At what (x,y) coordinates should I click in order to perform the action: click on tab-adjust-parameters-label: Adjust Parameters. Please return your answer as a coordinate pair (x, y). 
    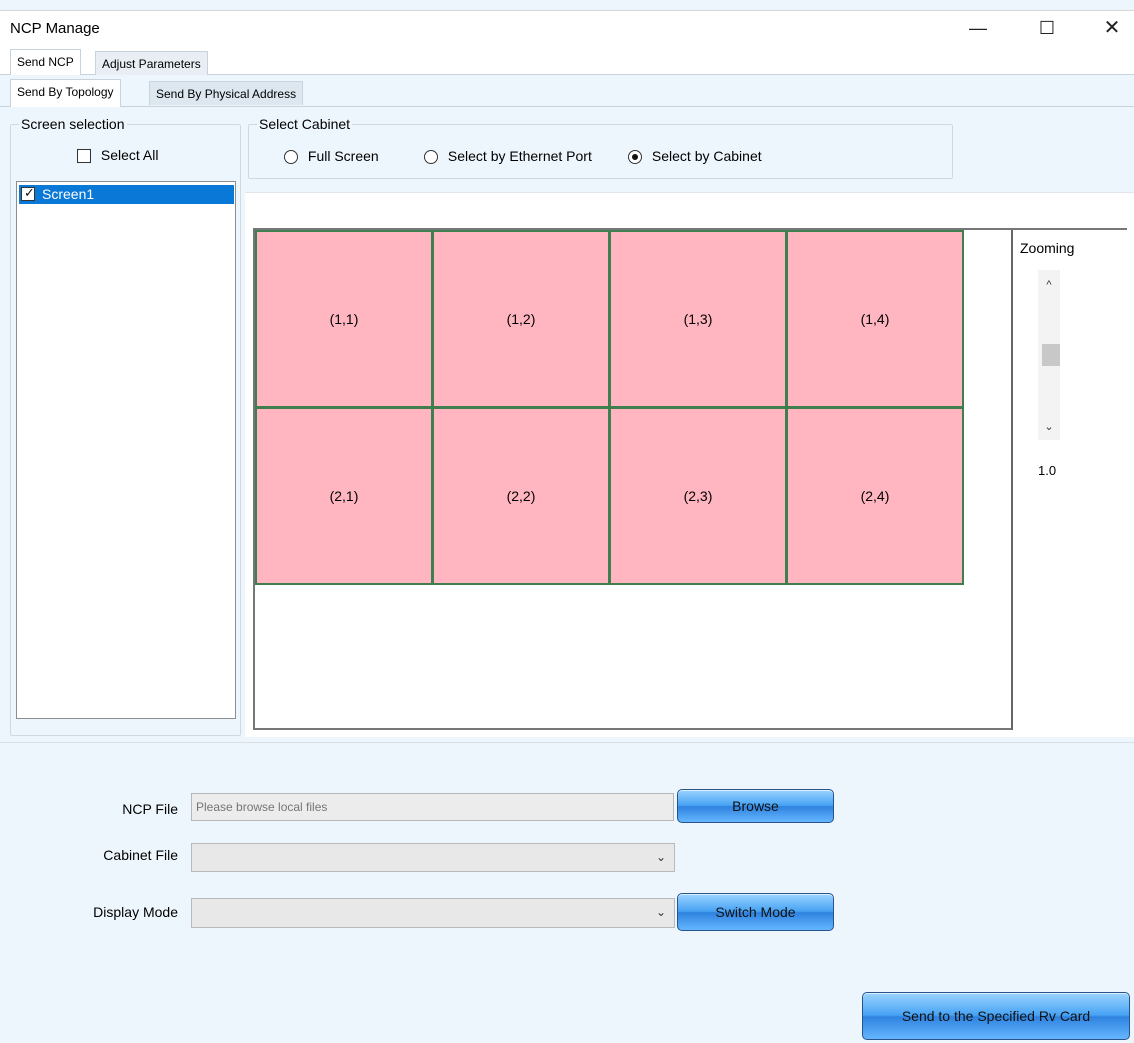
    Looking at the image, I should click on (151, 64).